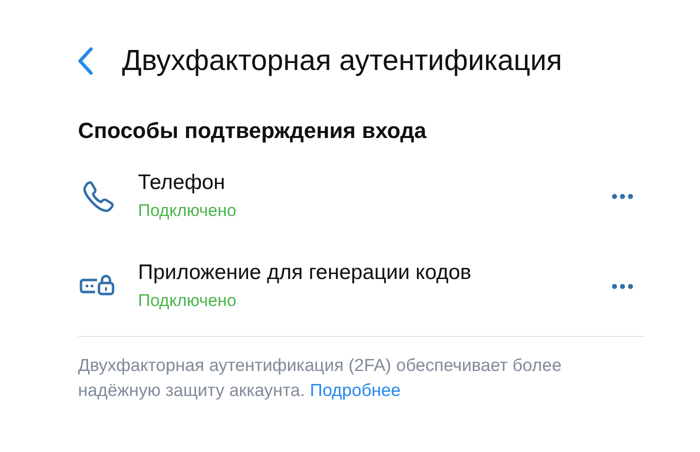 This screenshot has height=452, width=700. What do you see at coordinates (342, 61) in the screenshot?
I see `page-title: Двухфакторная аутентификация` at bounding box center [342, 61].